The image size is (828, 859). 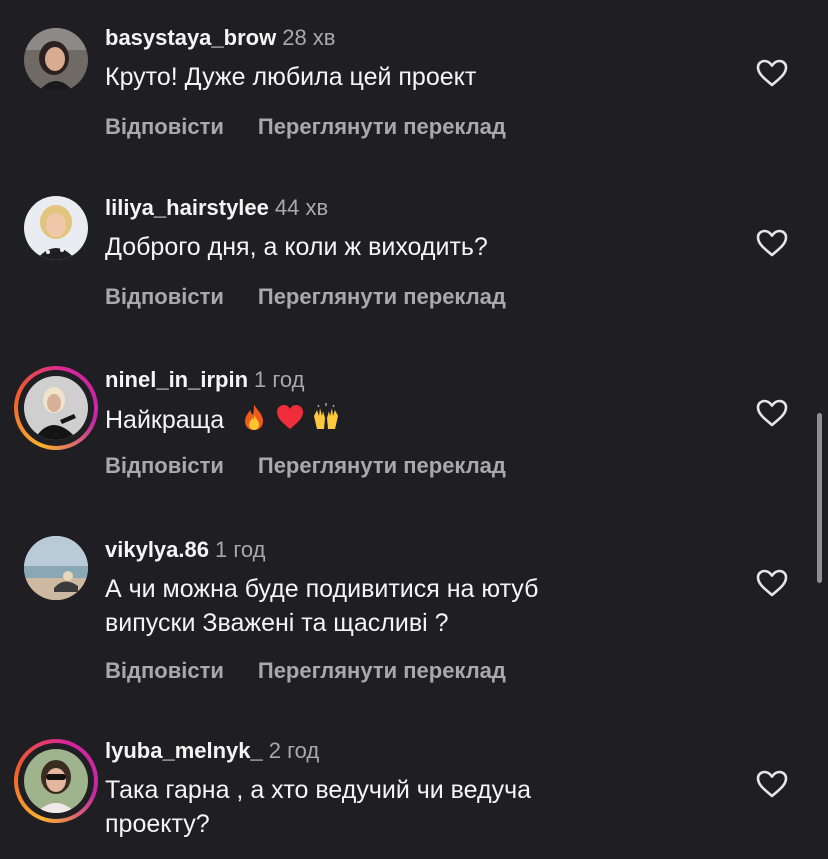 What do you see at coordinates (819, 498) in the screenshot?
I see `scrollbar` at bounding box center [819, 498].